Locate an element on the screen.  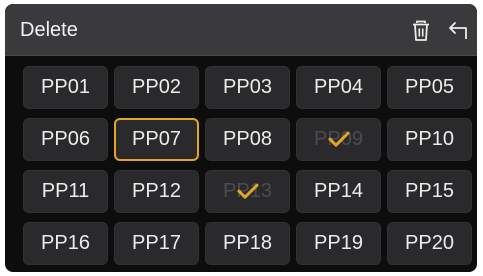
preset-button: PP09 is located at coordinates (338, 139).